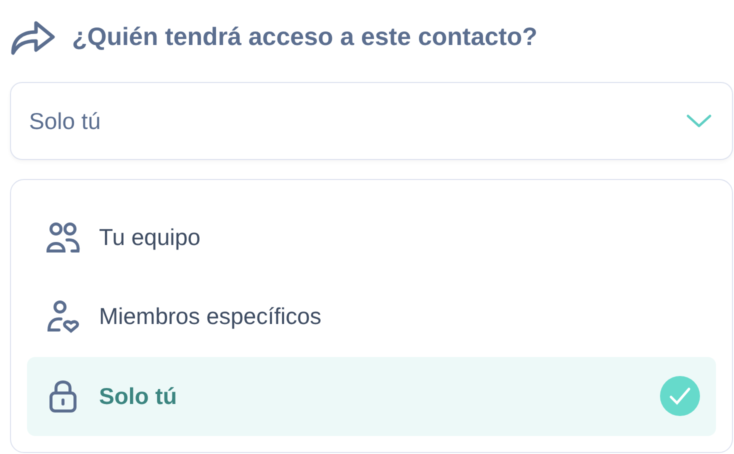 The image size is (734, 454). Describe the element at coordinates (699, 121) in the screenshot. I see `chevron-down-icon` at that location.